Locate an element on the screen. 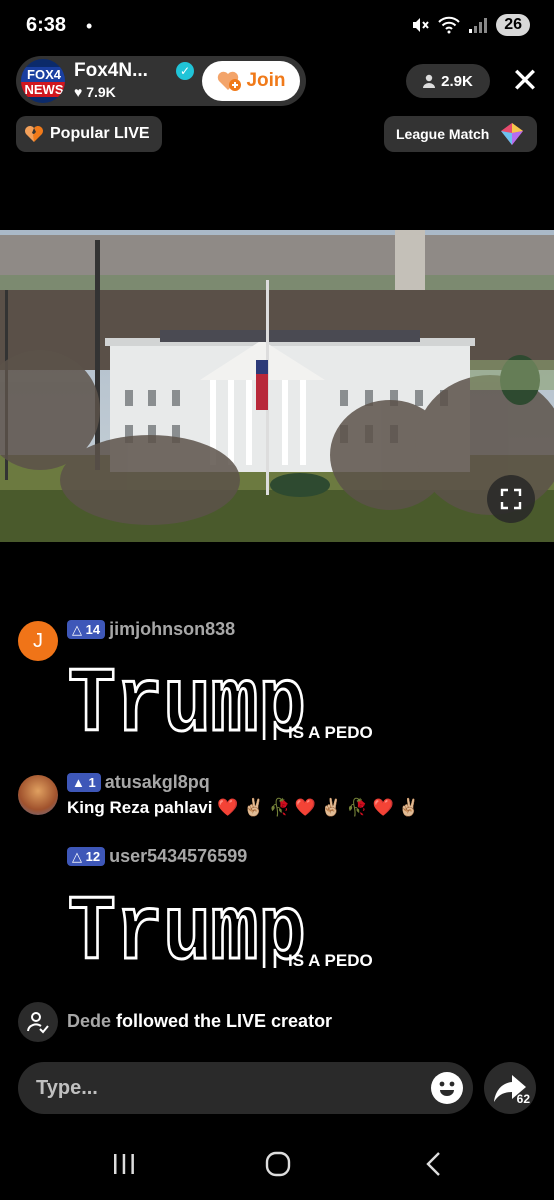 The image size is (554, 1200). host-avatar: FOX4 NEWS is located at coordinates (43, 81).